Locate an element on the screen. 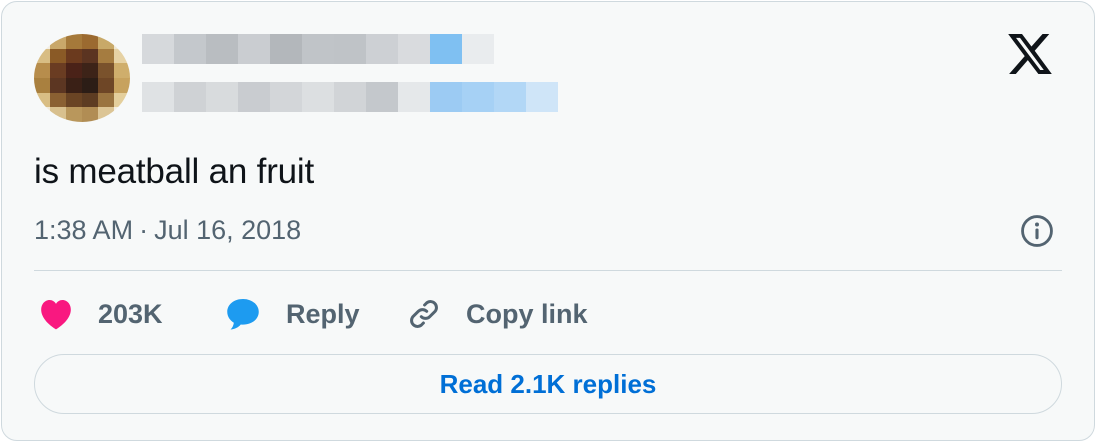 Image resolution: width=1098 pixels, height=444 pixels. speech-bubble-icon is located at coordinates (243, 314).